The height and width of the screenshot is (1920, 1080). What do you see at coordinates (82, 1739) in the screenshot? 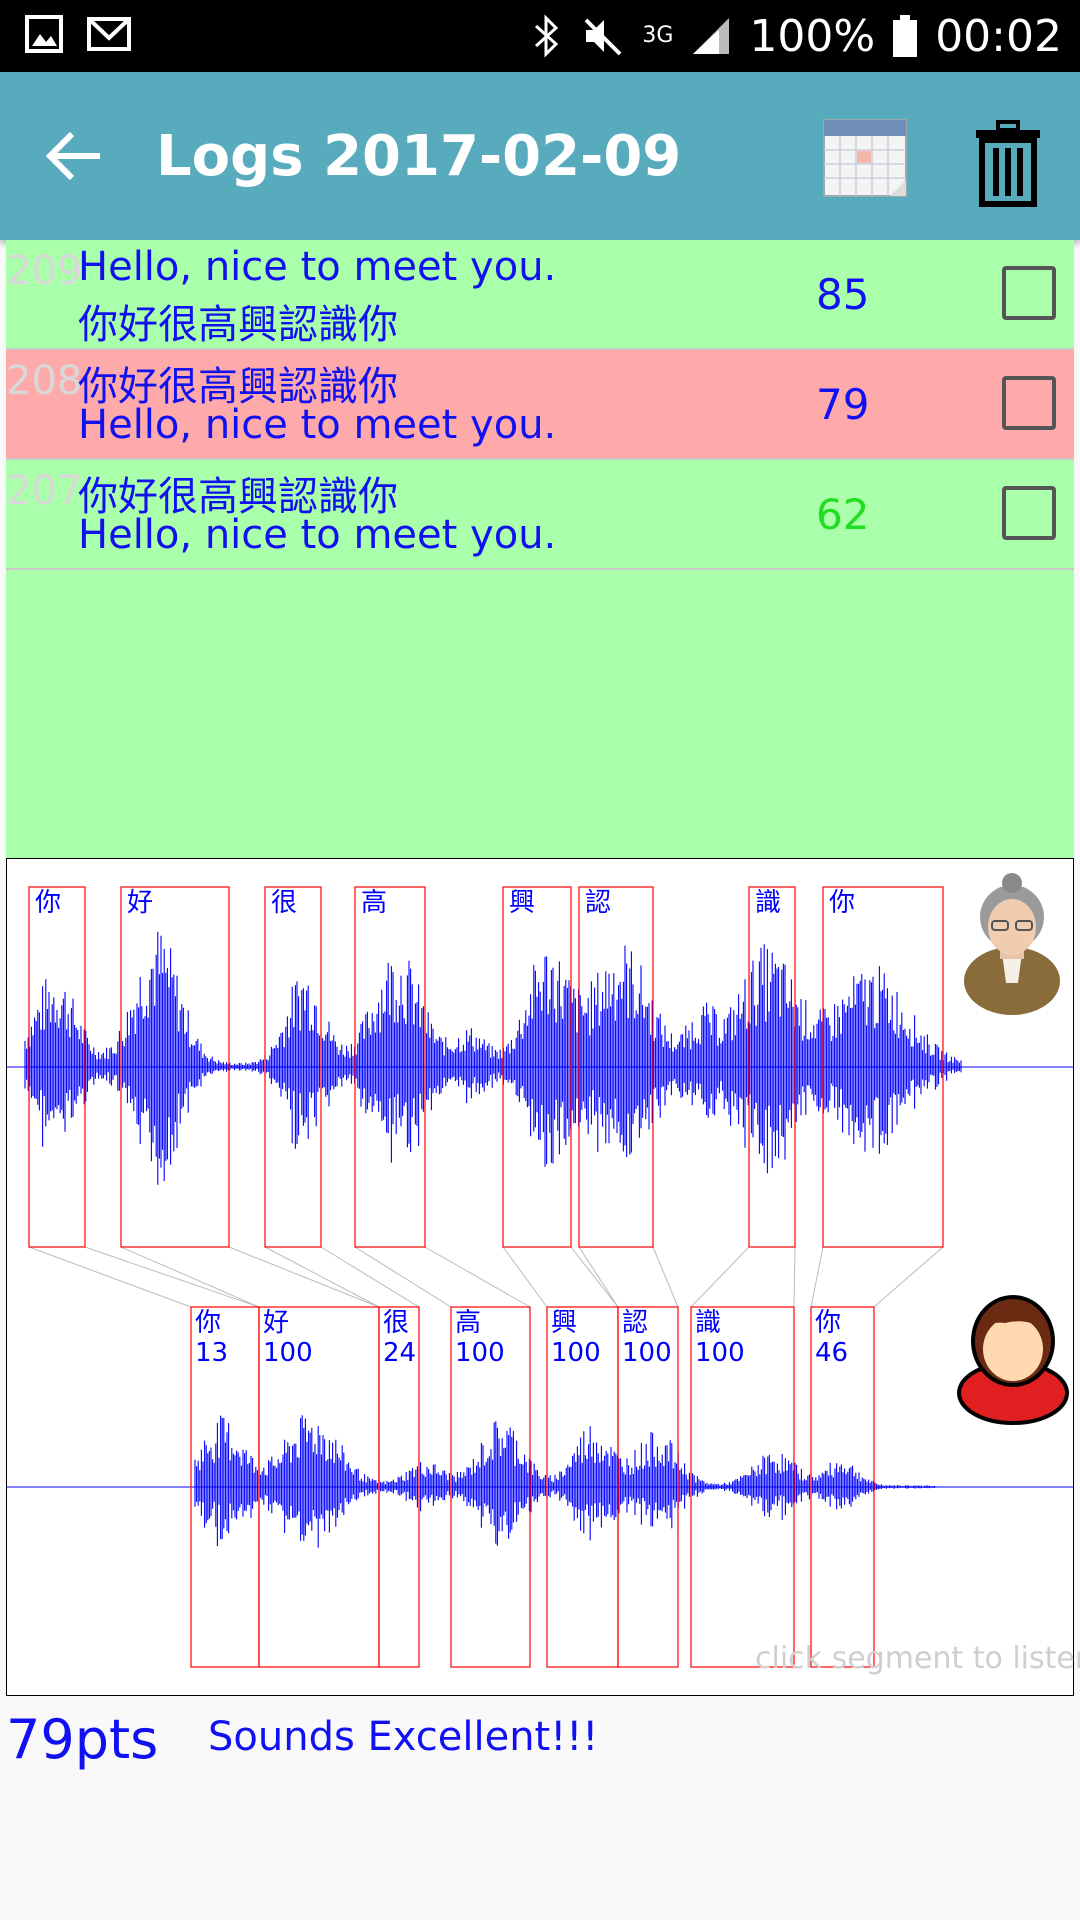
I see `total-points: 79pts` at bounding box center [82, 1739].